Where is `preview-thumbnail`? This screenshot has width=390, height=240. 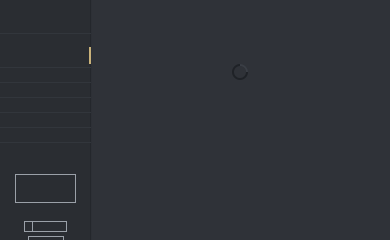
preview-thumbnail is located at coordinates (45, 188).